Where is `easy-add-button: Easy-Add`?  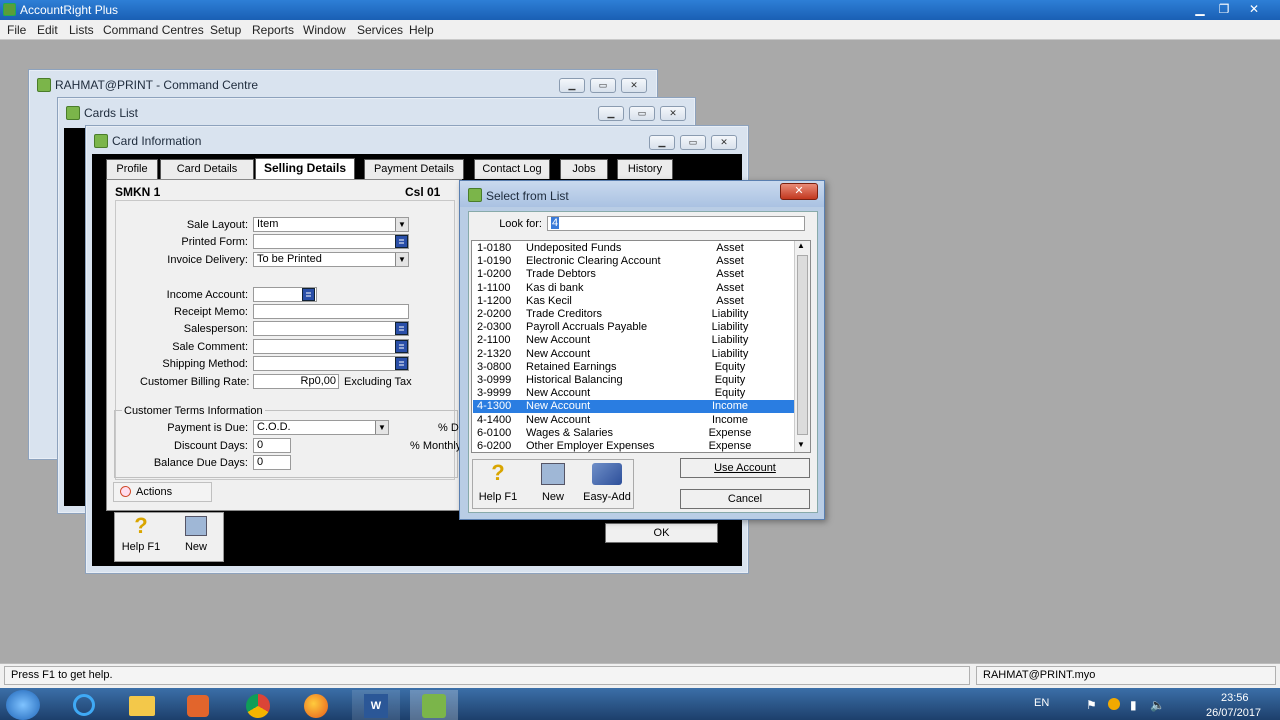
easy-add-button: Easy-Add is located at coordinates (607, 484).